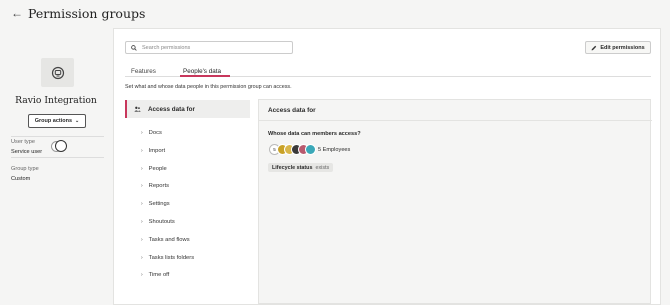  Describe the element at coordinates (335, 14) in the screenshot. I see `page-header: ← Permission groups` at that location.